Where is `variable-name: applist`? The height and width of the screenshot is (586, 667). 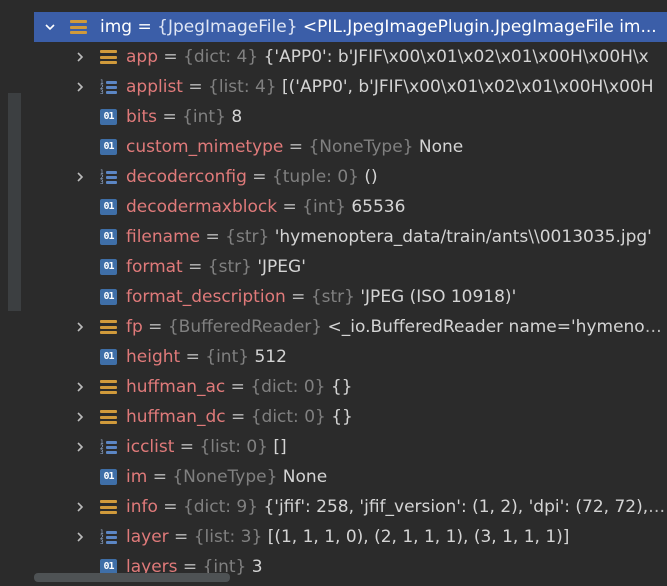
variable-name: applist is located at coordinates (154, 87).